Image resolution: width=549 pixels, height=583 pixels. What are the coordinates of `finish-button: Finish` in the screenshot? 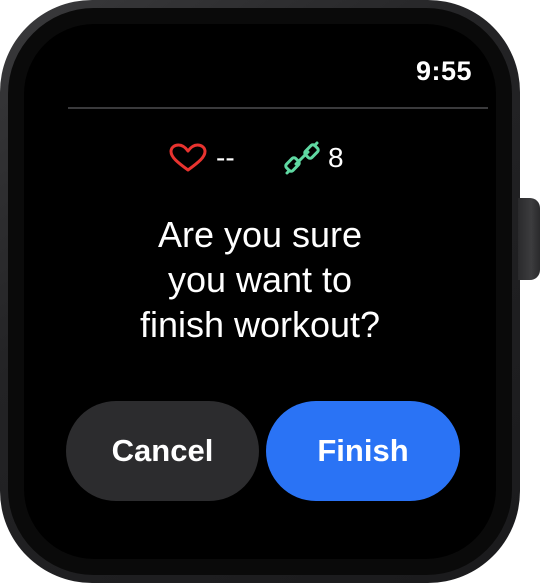 It's located at (363, 451).